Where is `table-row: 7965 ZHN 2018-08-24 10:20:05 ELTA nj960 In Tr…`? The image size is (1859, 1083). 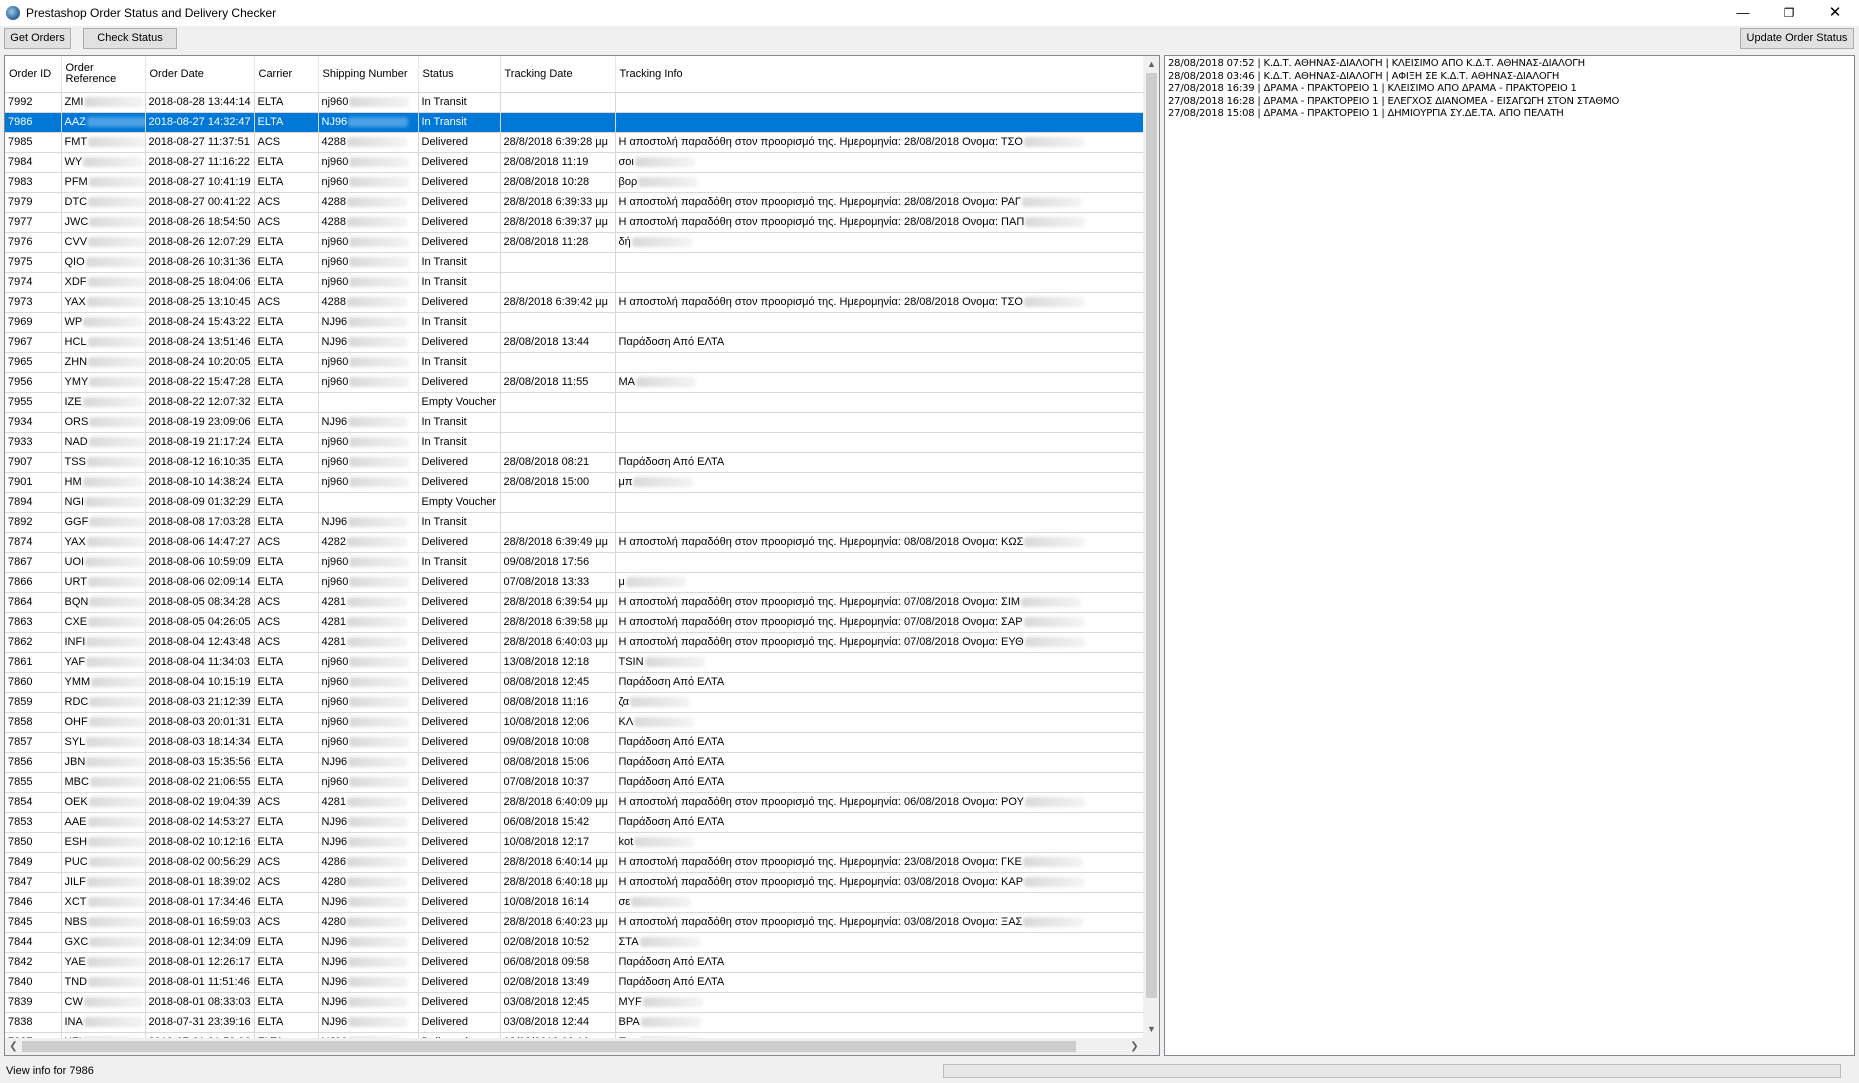
table-row: 7965 ZHN 2018-08-24 10:20:05 ELTA nj960 In Tr… is located at coordinates (574, 362).